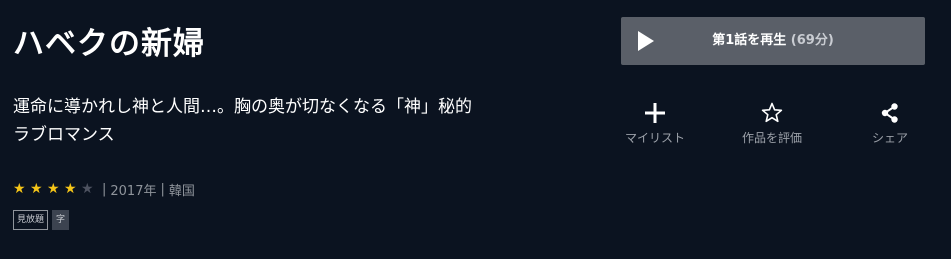  I want to click on meta-row: ★ ★ ★ ★ ★ | 2017年 | 韓国, so click(104, 189).